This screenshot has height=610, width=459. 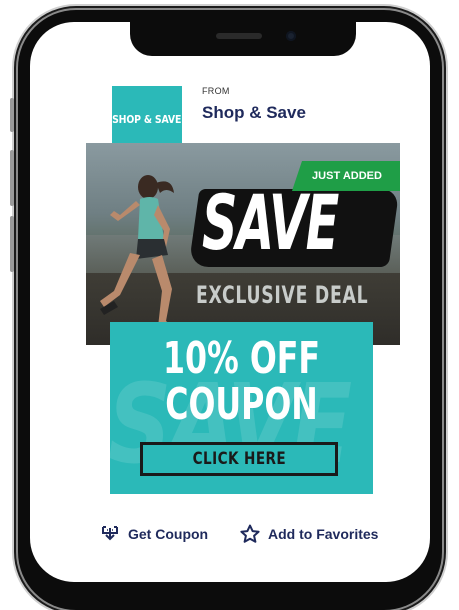 I want to click on click-here-button: CLICK HERE, so click(x=239, y=459).